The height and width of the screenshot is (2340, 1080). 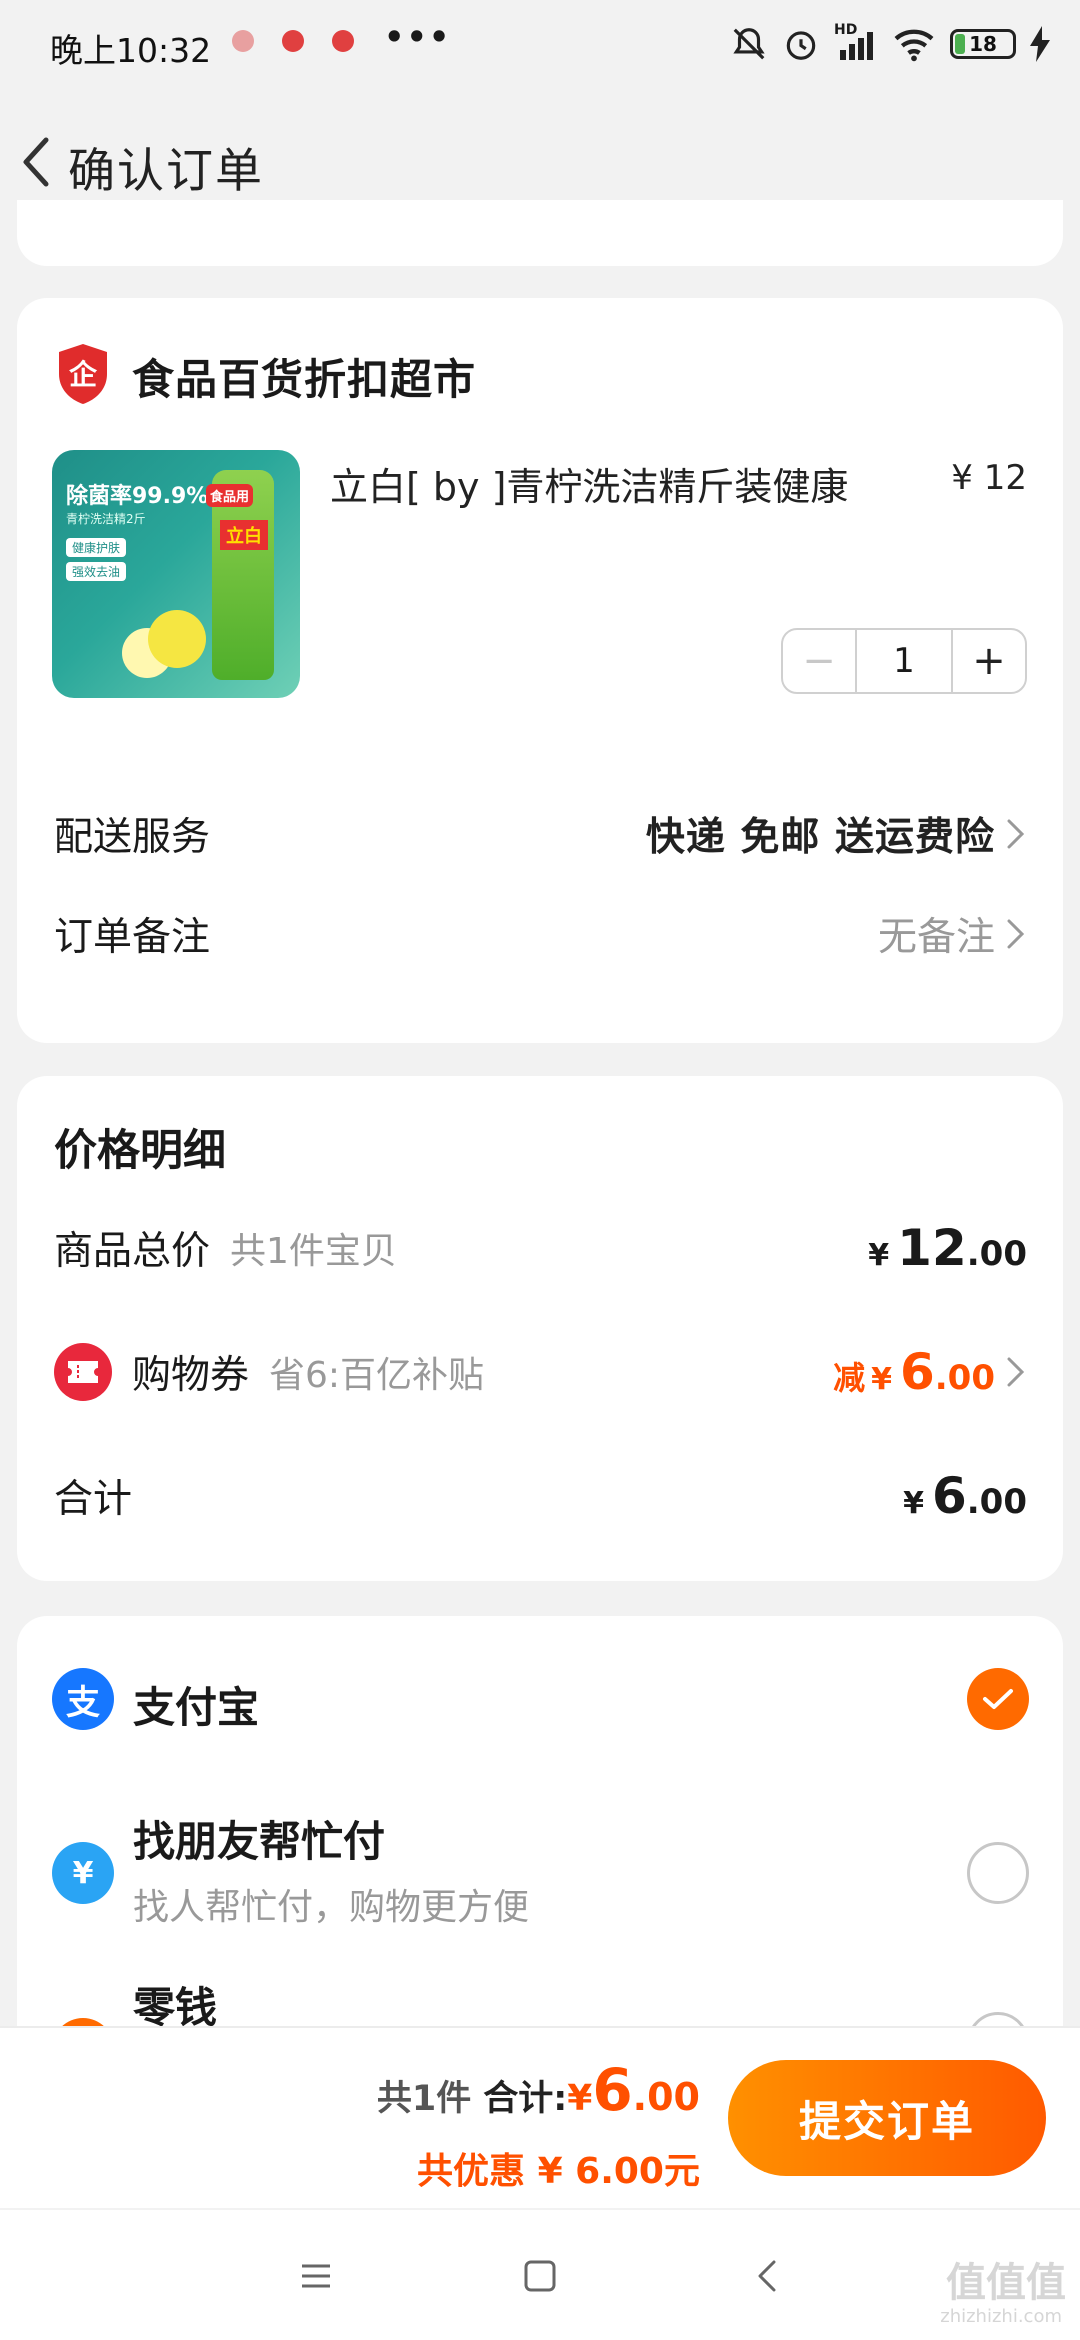 What do you see at coordinates (914, 45) in the screenshot?
I see `wifi-icon` at bounding box center [914, 45].